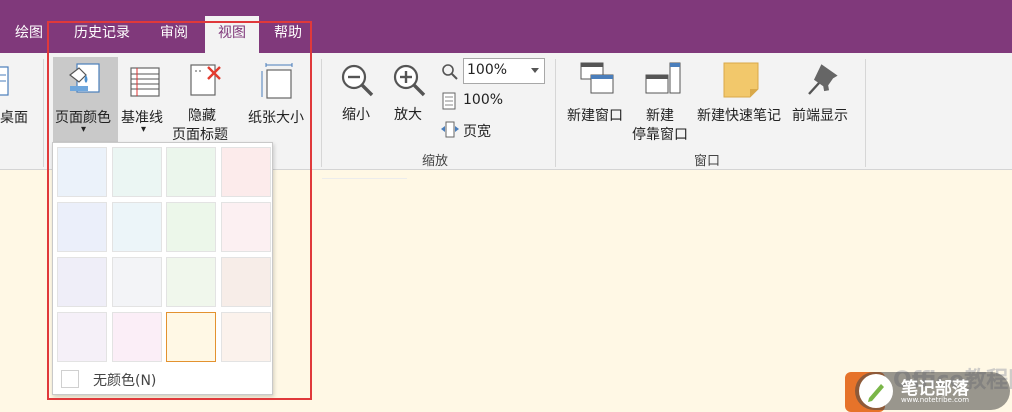 Image resolution: width=1012 pixels, height=412 pixels. I want to click on zoom-out-button: 缩小, so click(358, 92).